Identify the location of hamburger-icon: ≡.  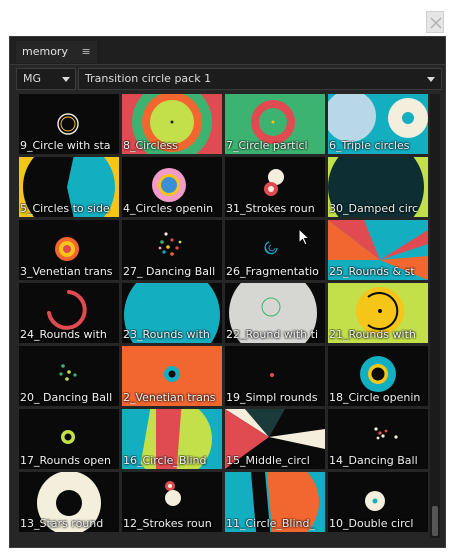
(85, 52).